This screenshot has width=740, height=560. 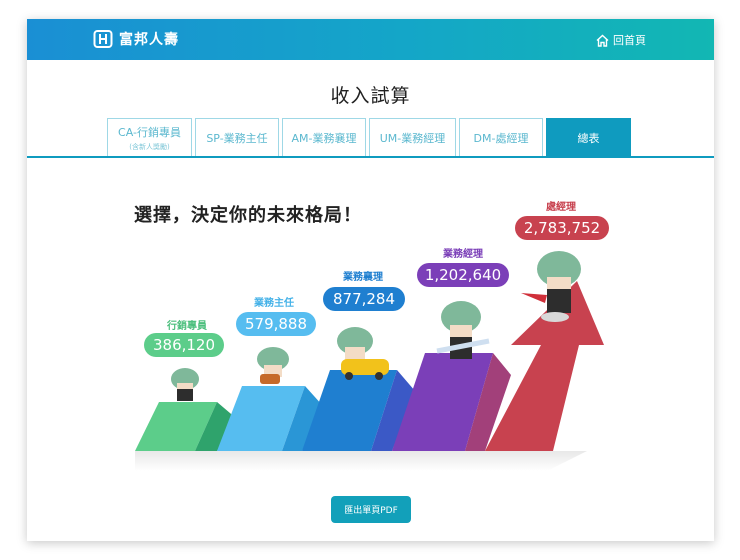 I want to click on export-pdf-button: 匯出單頁PDF, so click(x=371, y=509).